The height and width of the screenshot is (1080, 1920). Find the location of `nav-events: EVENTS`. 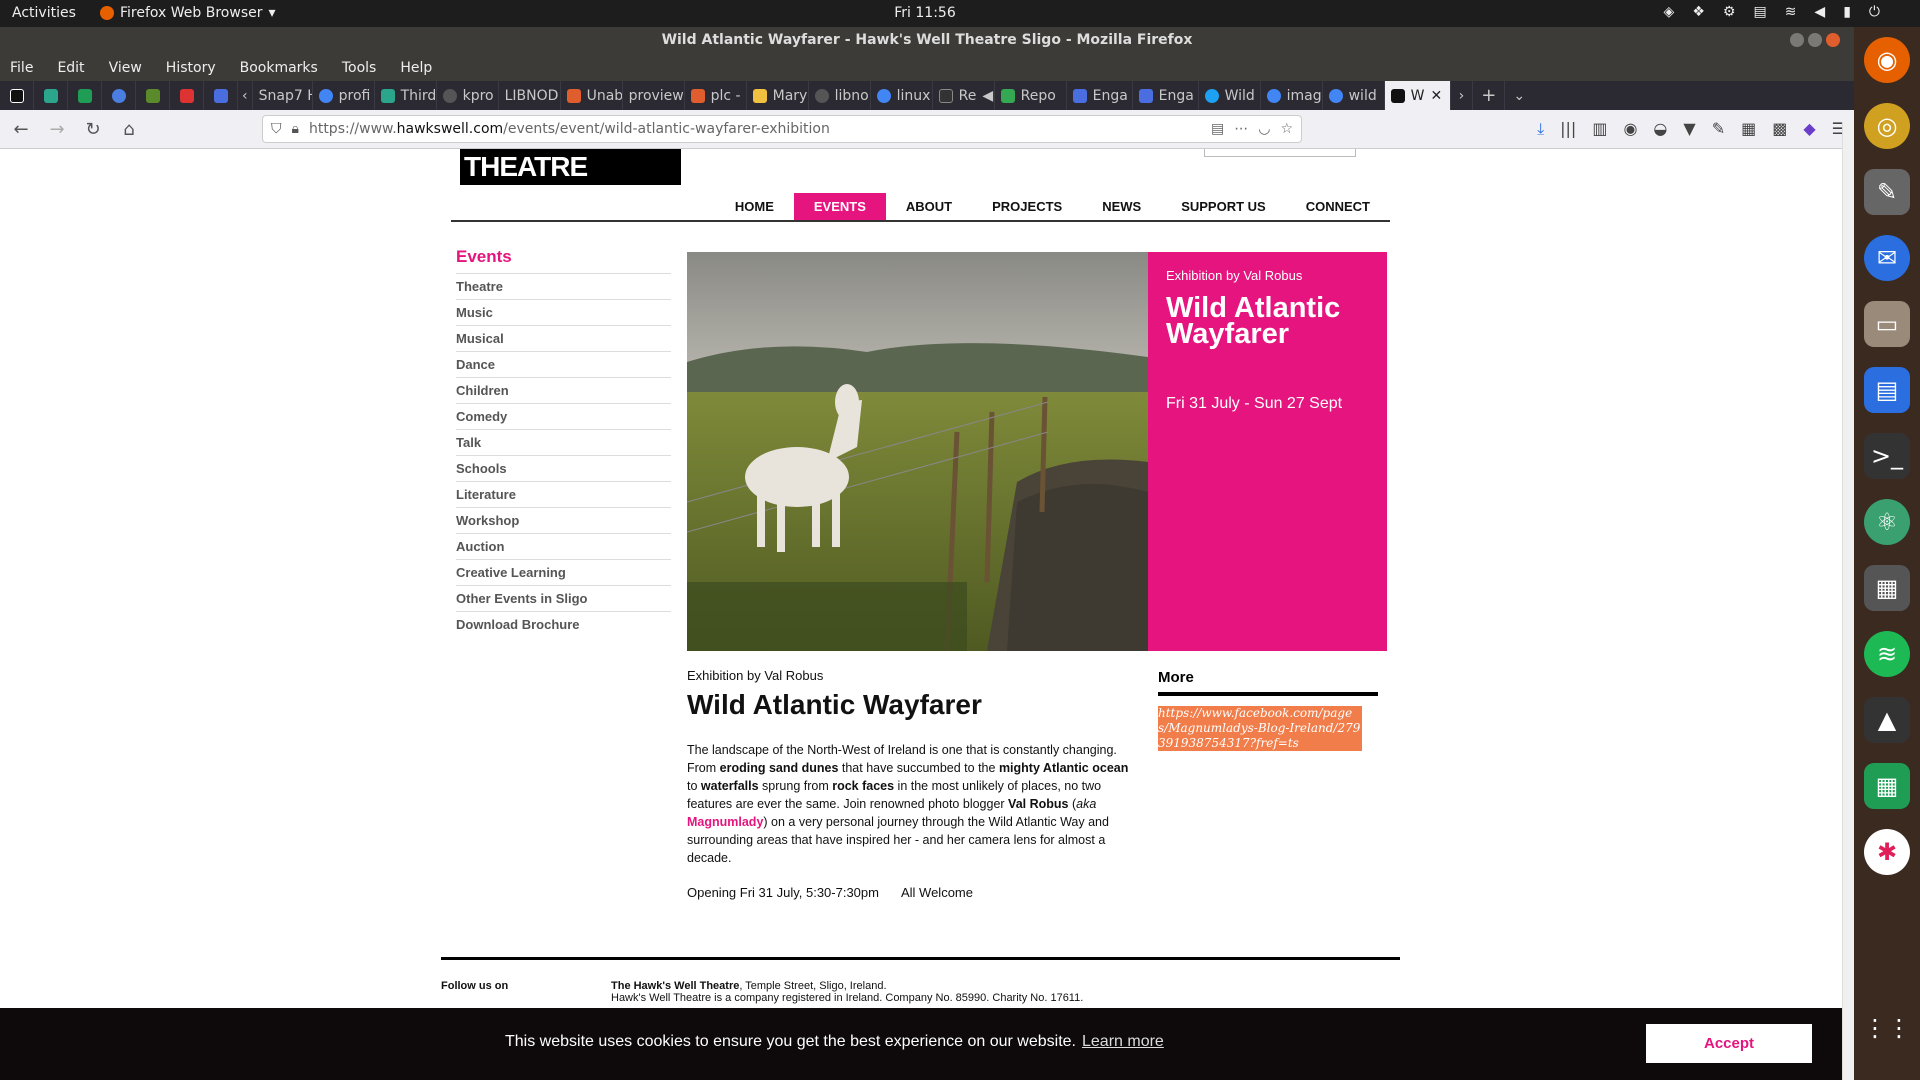

nav-events: EVENTS is located at coordinates (839, 206).